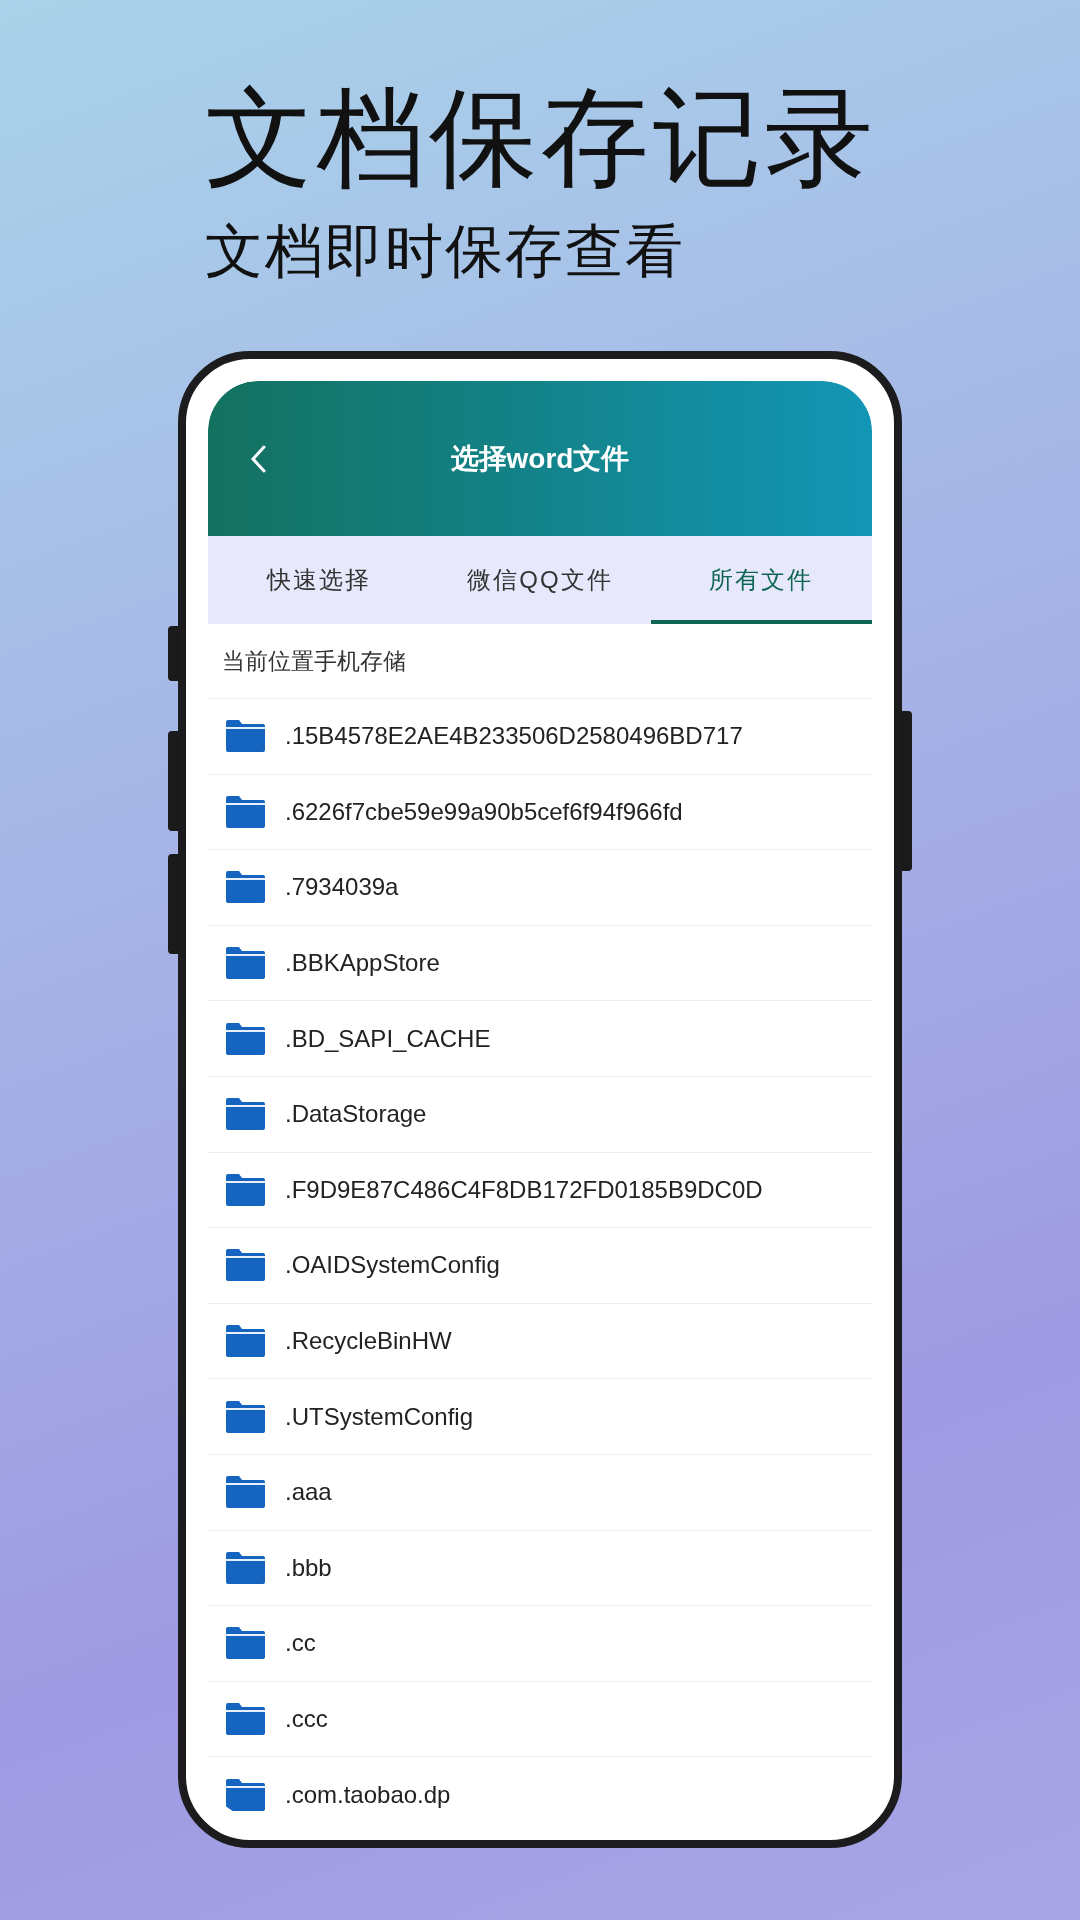  Describe the element at coordinates (388, 1038) in the screenshot. I see `folder-name: .BD_SAPI_CACHE` at that location.